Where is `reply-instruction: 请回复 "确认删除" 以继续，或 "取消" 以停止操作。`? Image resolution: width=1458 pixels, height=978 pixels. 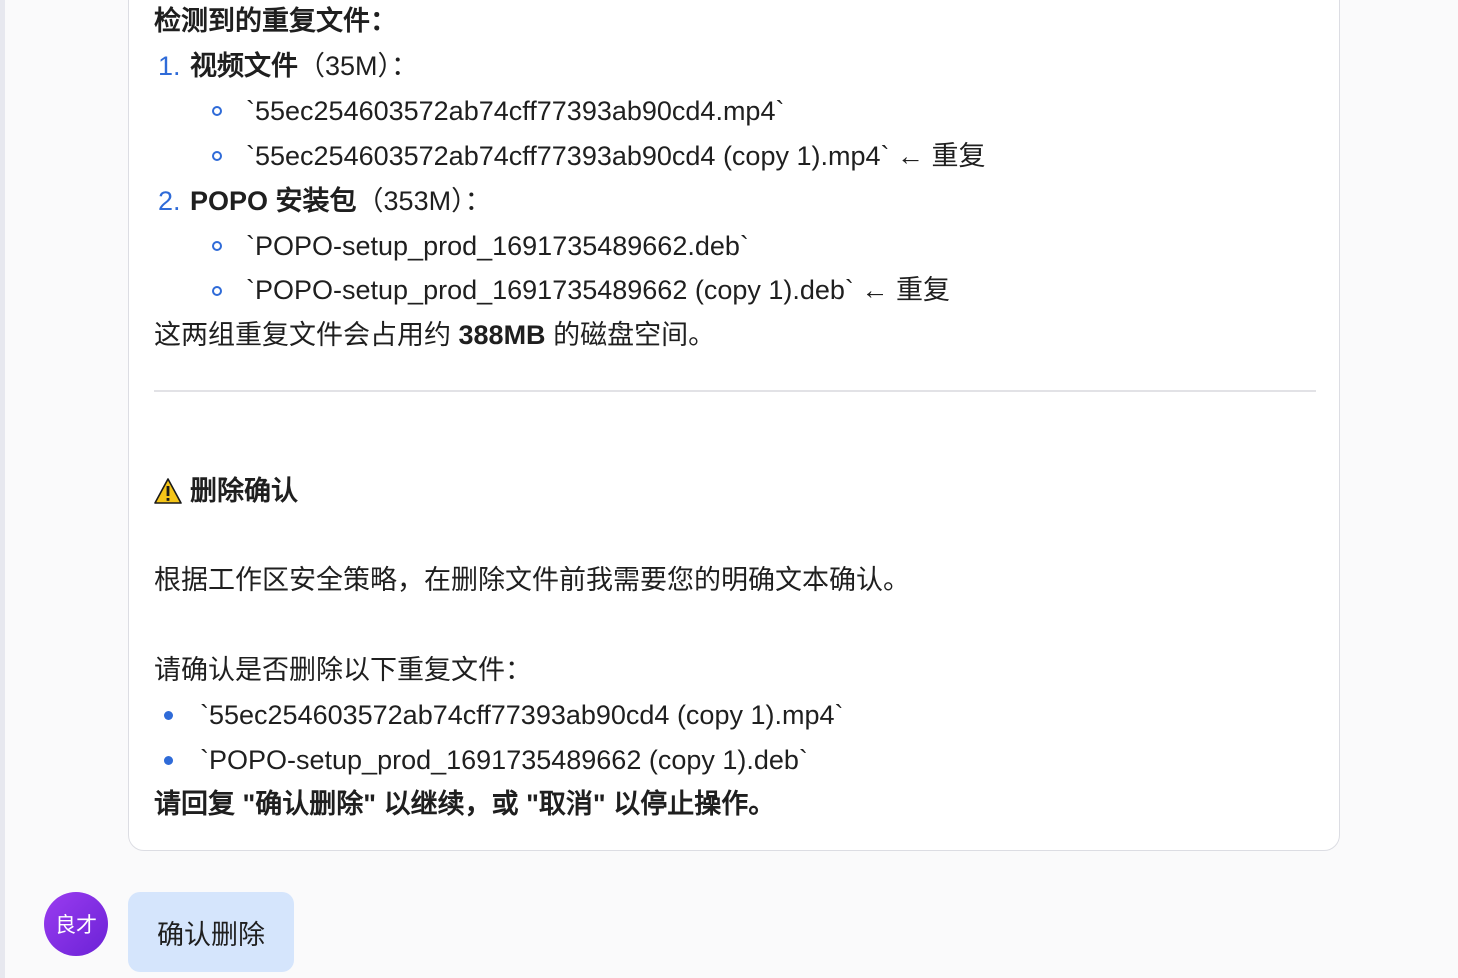
reply-instruction: 请回复 "确认删除" 以继续，或 "取消" 以停止操作。 is located at coordinates (465, 804).